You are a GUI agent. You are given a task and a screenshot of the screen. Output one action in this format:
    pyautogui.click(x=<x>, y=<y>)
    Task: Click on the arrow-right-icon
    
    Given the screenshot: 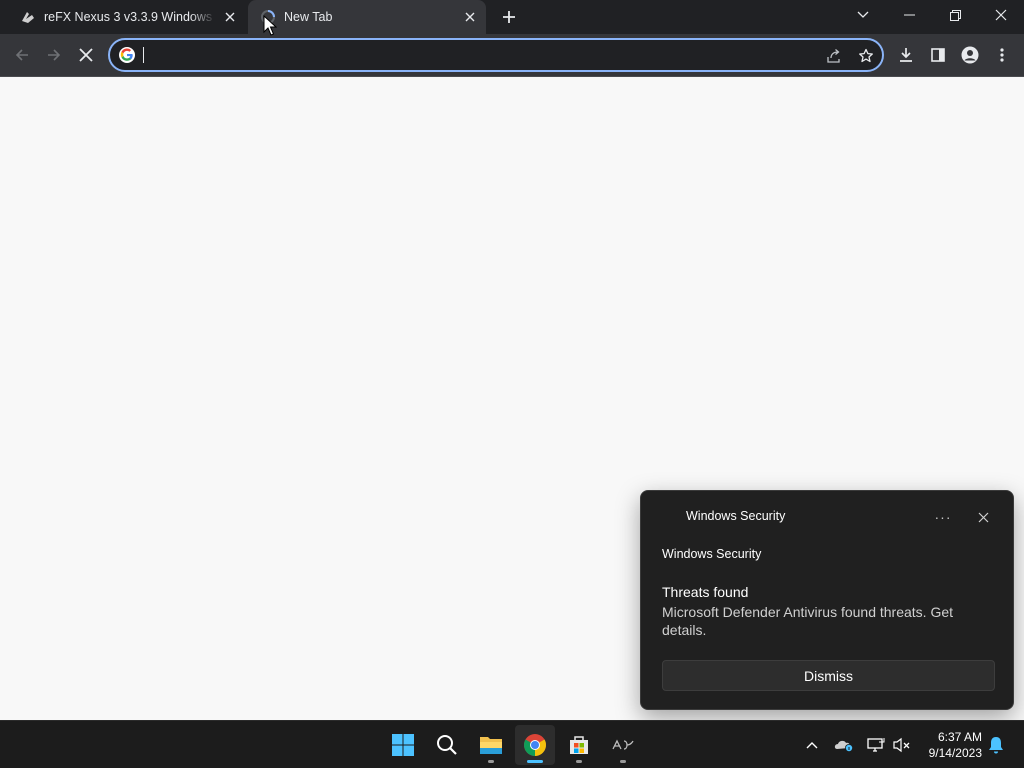 What is the action you would take?
    pyautogui.click(x=54, y=55)
    